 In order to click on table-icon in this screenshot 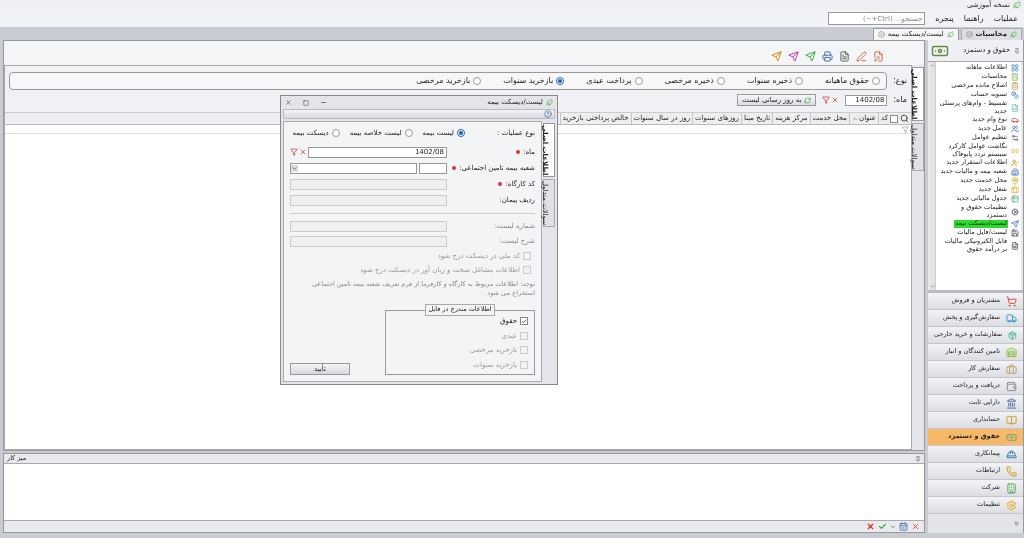, I will do `click(1015, 199)`.